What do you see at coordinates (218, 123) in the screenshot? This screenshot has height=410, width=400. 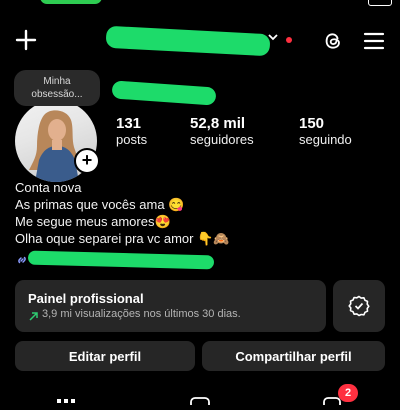 I see `stat-followers-value: 52,8 mil` at bounding box center [218, 123].